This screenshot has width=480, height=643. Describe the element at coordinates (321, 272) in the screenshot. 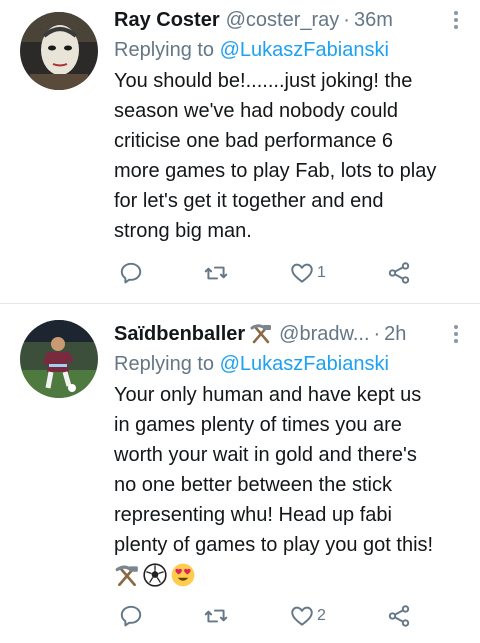

I see `like-count: 1` at that location.